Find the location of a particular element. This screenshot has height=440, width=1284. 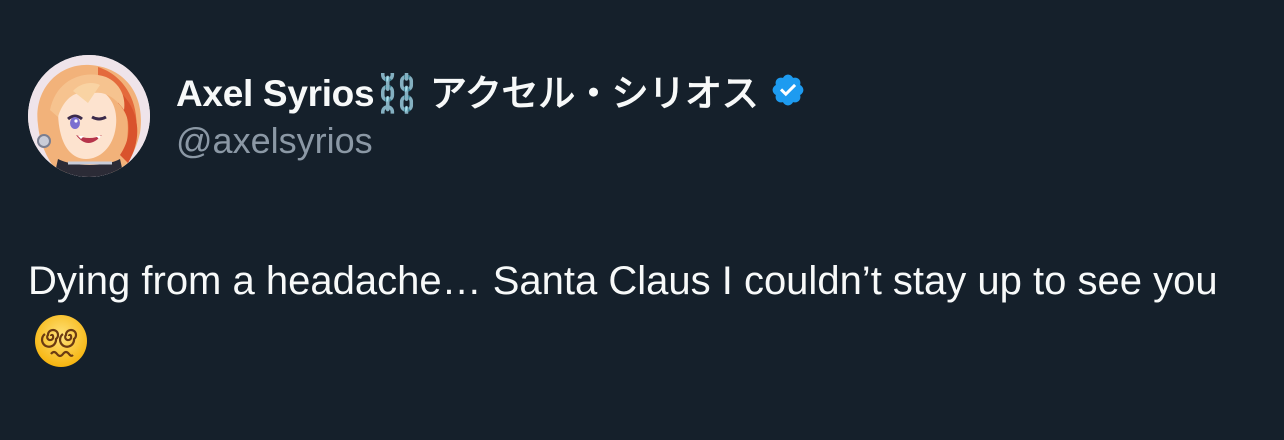

anime-character-avatar-icon is located at coordinates (89, 116).